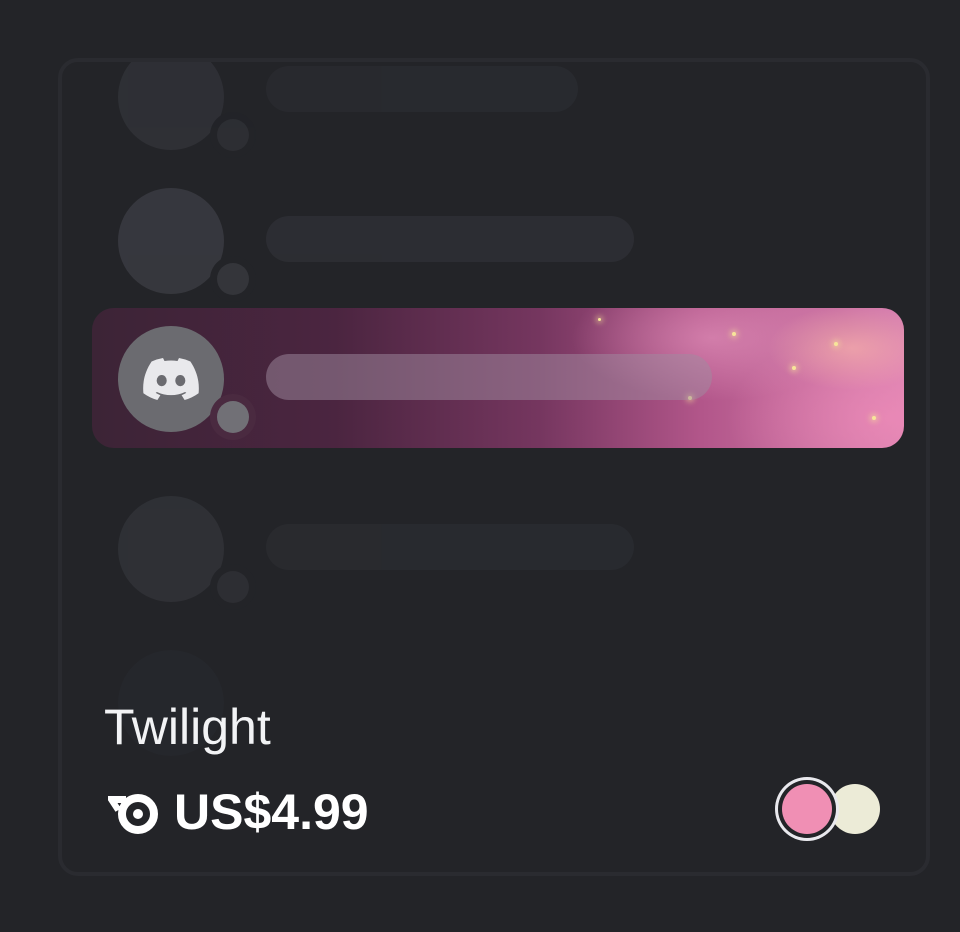 Image resolution: width=960 pixels, height=932 pixels. I want to click on product-price: US$4.99, so click(271, 812).